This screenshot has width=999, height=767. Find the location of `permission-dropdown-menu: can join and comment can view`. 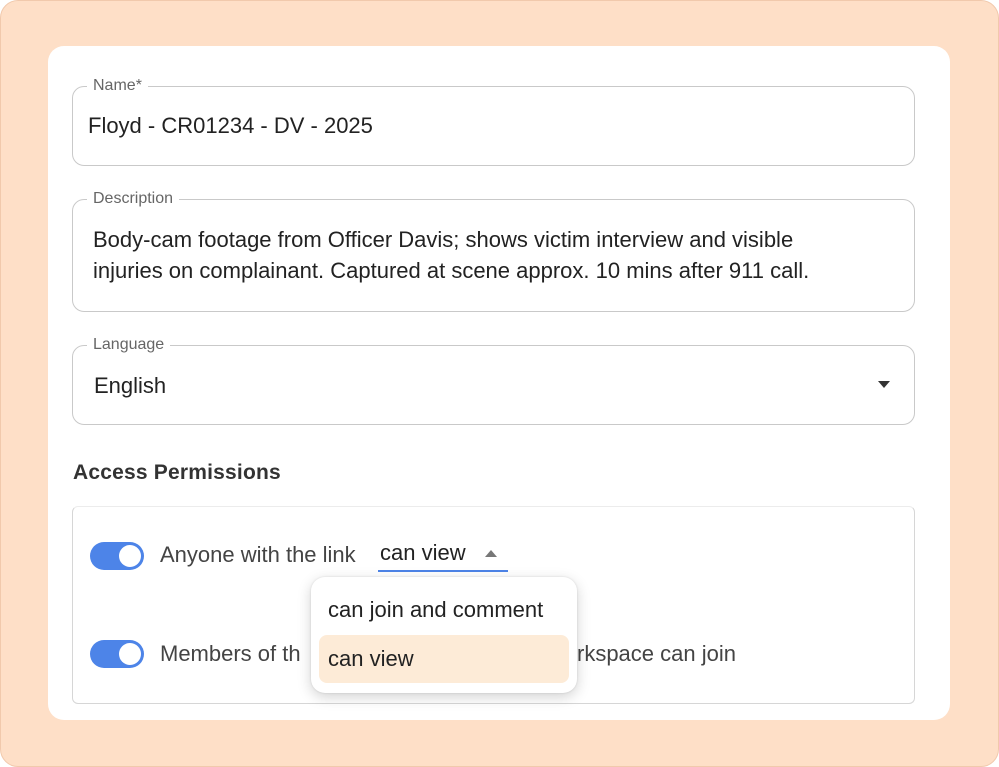

permission-dropdown-menu: can join and comment can view is located at coordinates (444, 635).